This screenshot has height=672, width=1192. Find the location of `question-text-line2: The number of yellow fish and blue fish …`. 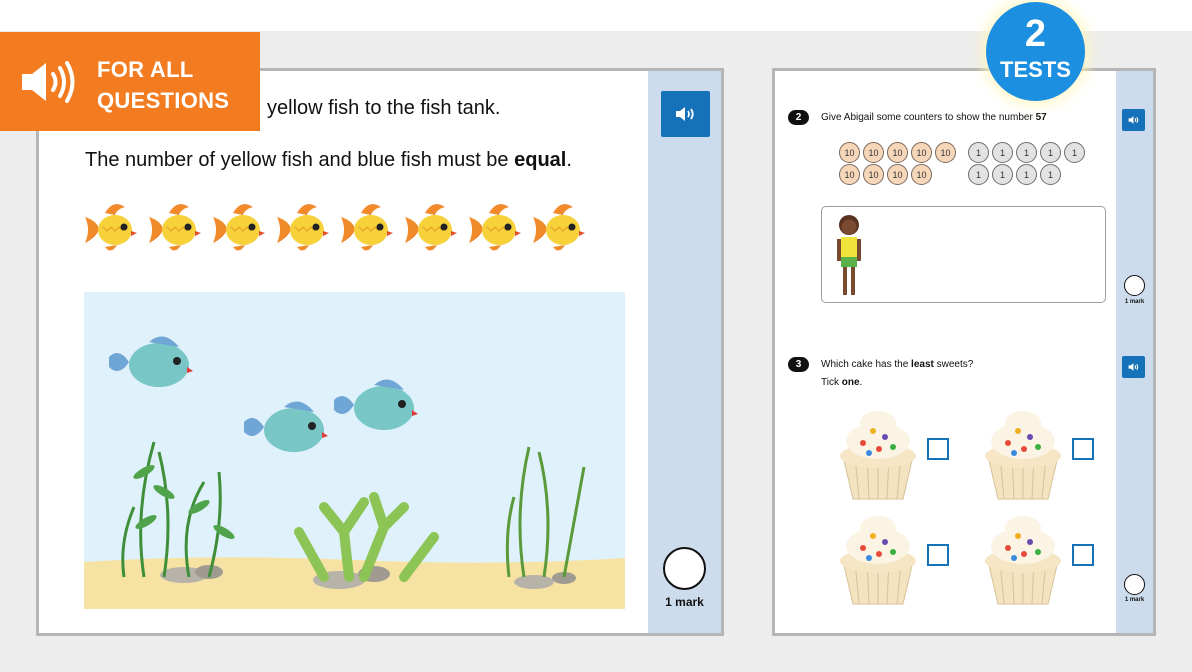

question-text-line2: The number of yellow fish and blue fish … is located at coordinates (328, 160).